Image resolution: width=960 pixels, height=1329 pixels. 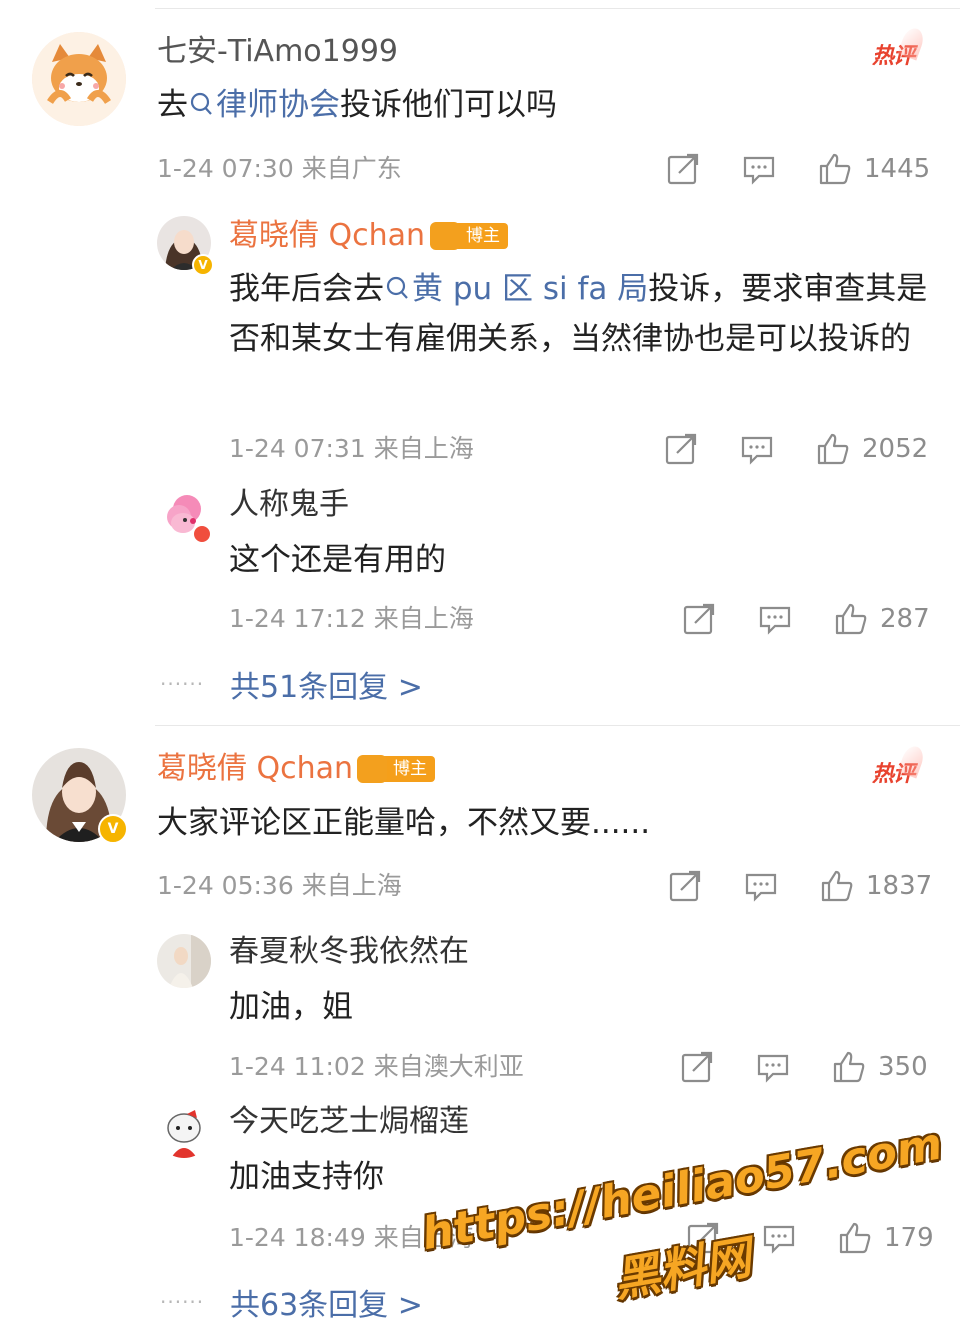 I want to click on like-count: 1445, so click(x=897, y=169).